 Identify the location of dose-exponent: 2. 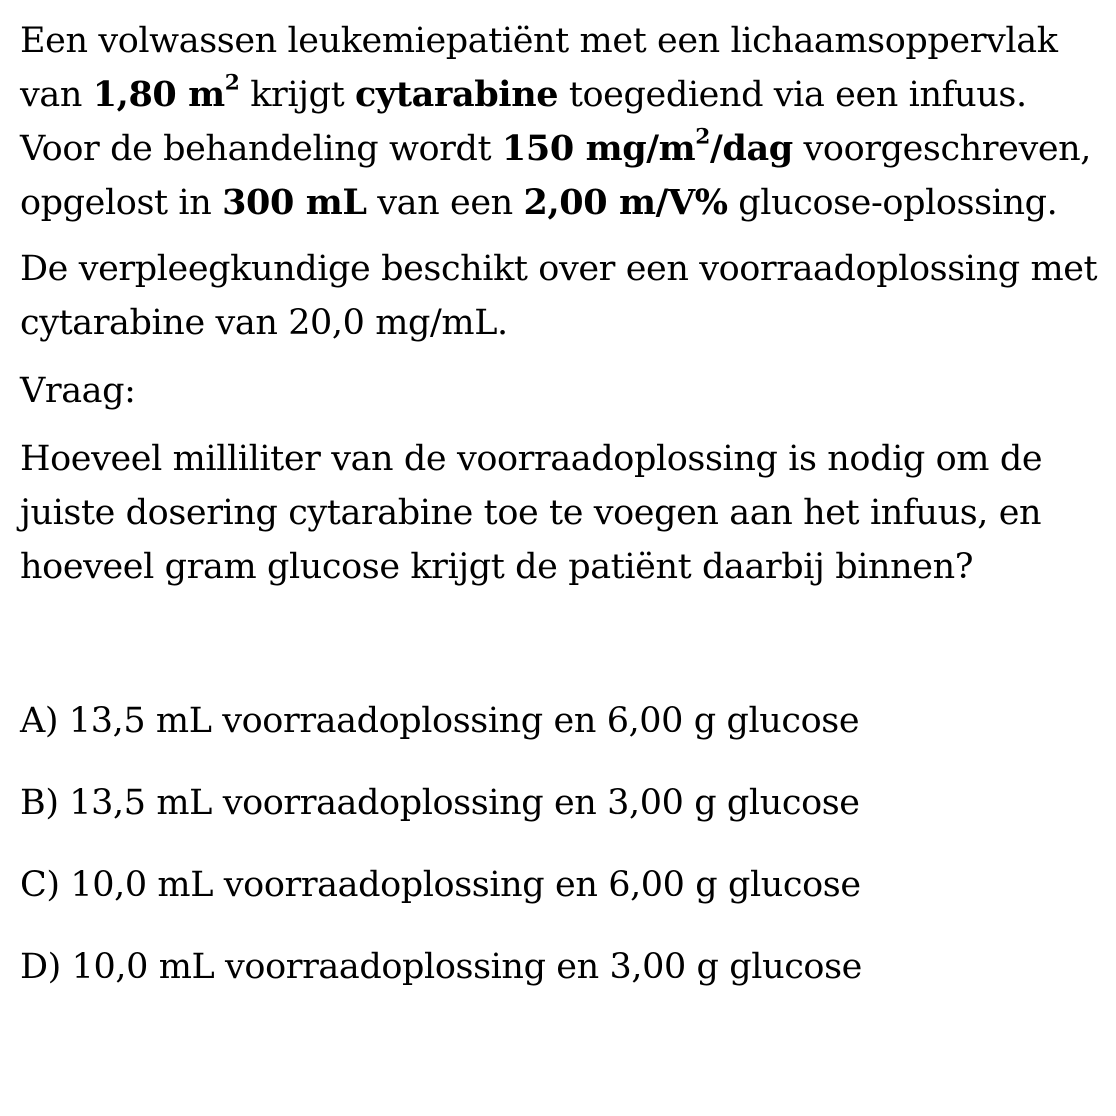
(702, 137).